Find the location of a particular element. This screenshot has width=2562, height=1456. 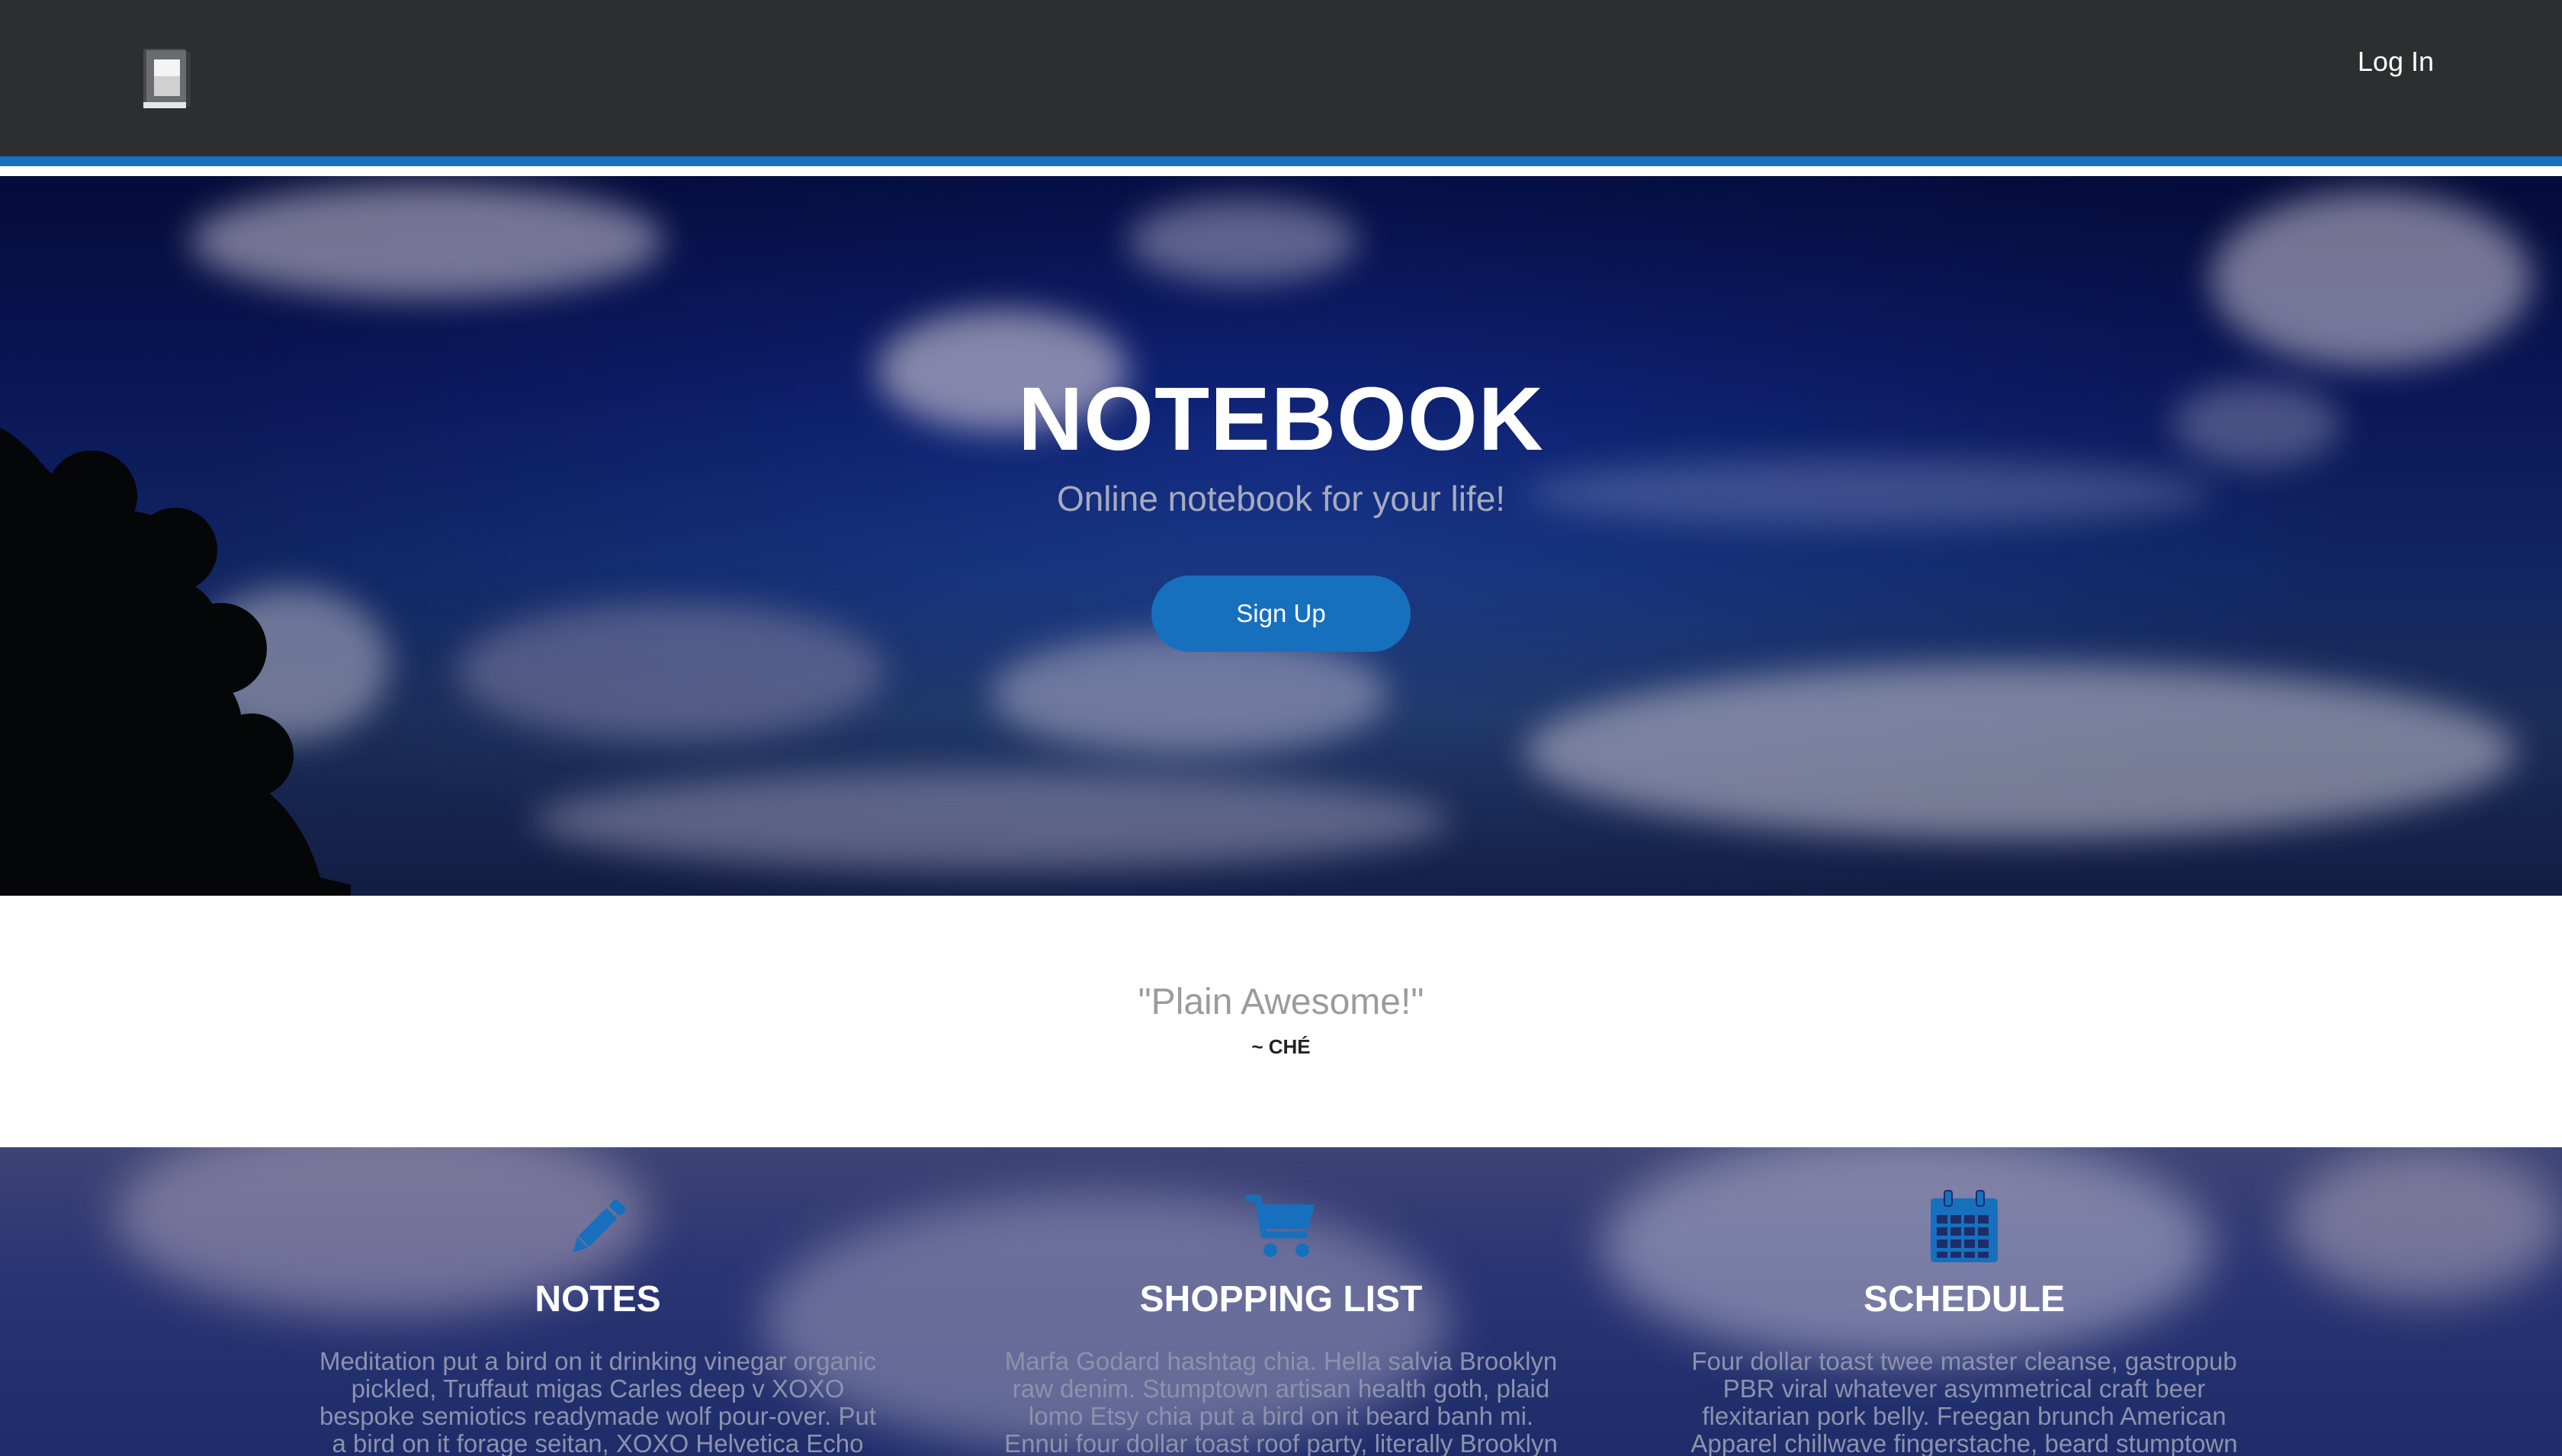

feature-title: SCHEDULE is located at coordinates (1964, 1299).